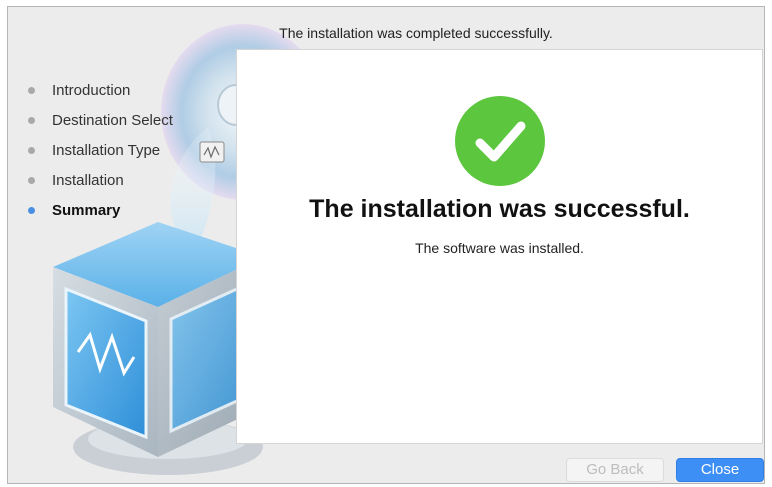 Image resolution: width=772 pixels, height=487 pixels. Describe the element at coordinates (106, 150) in the screenshot. I see `step-label: Installation Type` at that location.